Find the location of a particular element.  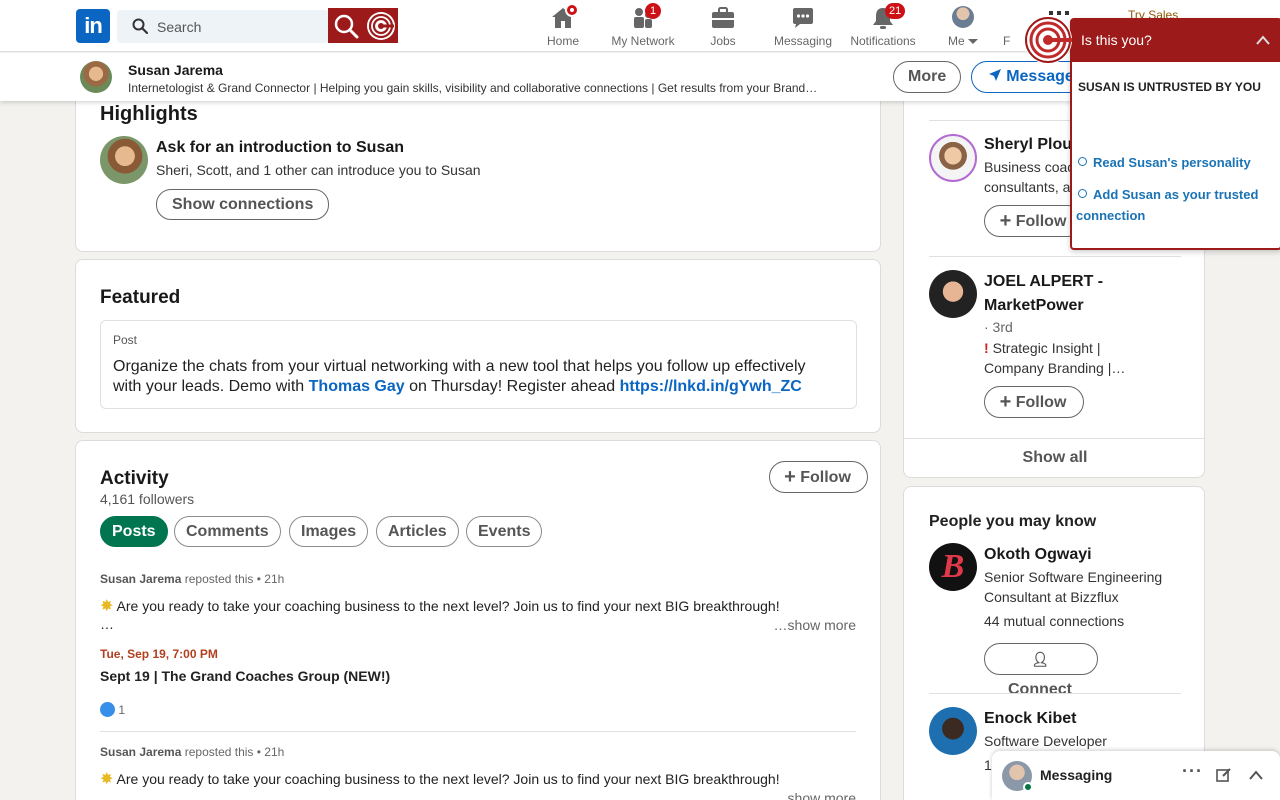

event-date: Tue, Sep 19, 7:00 PM is located at coordinates (159, 654).